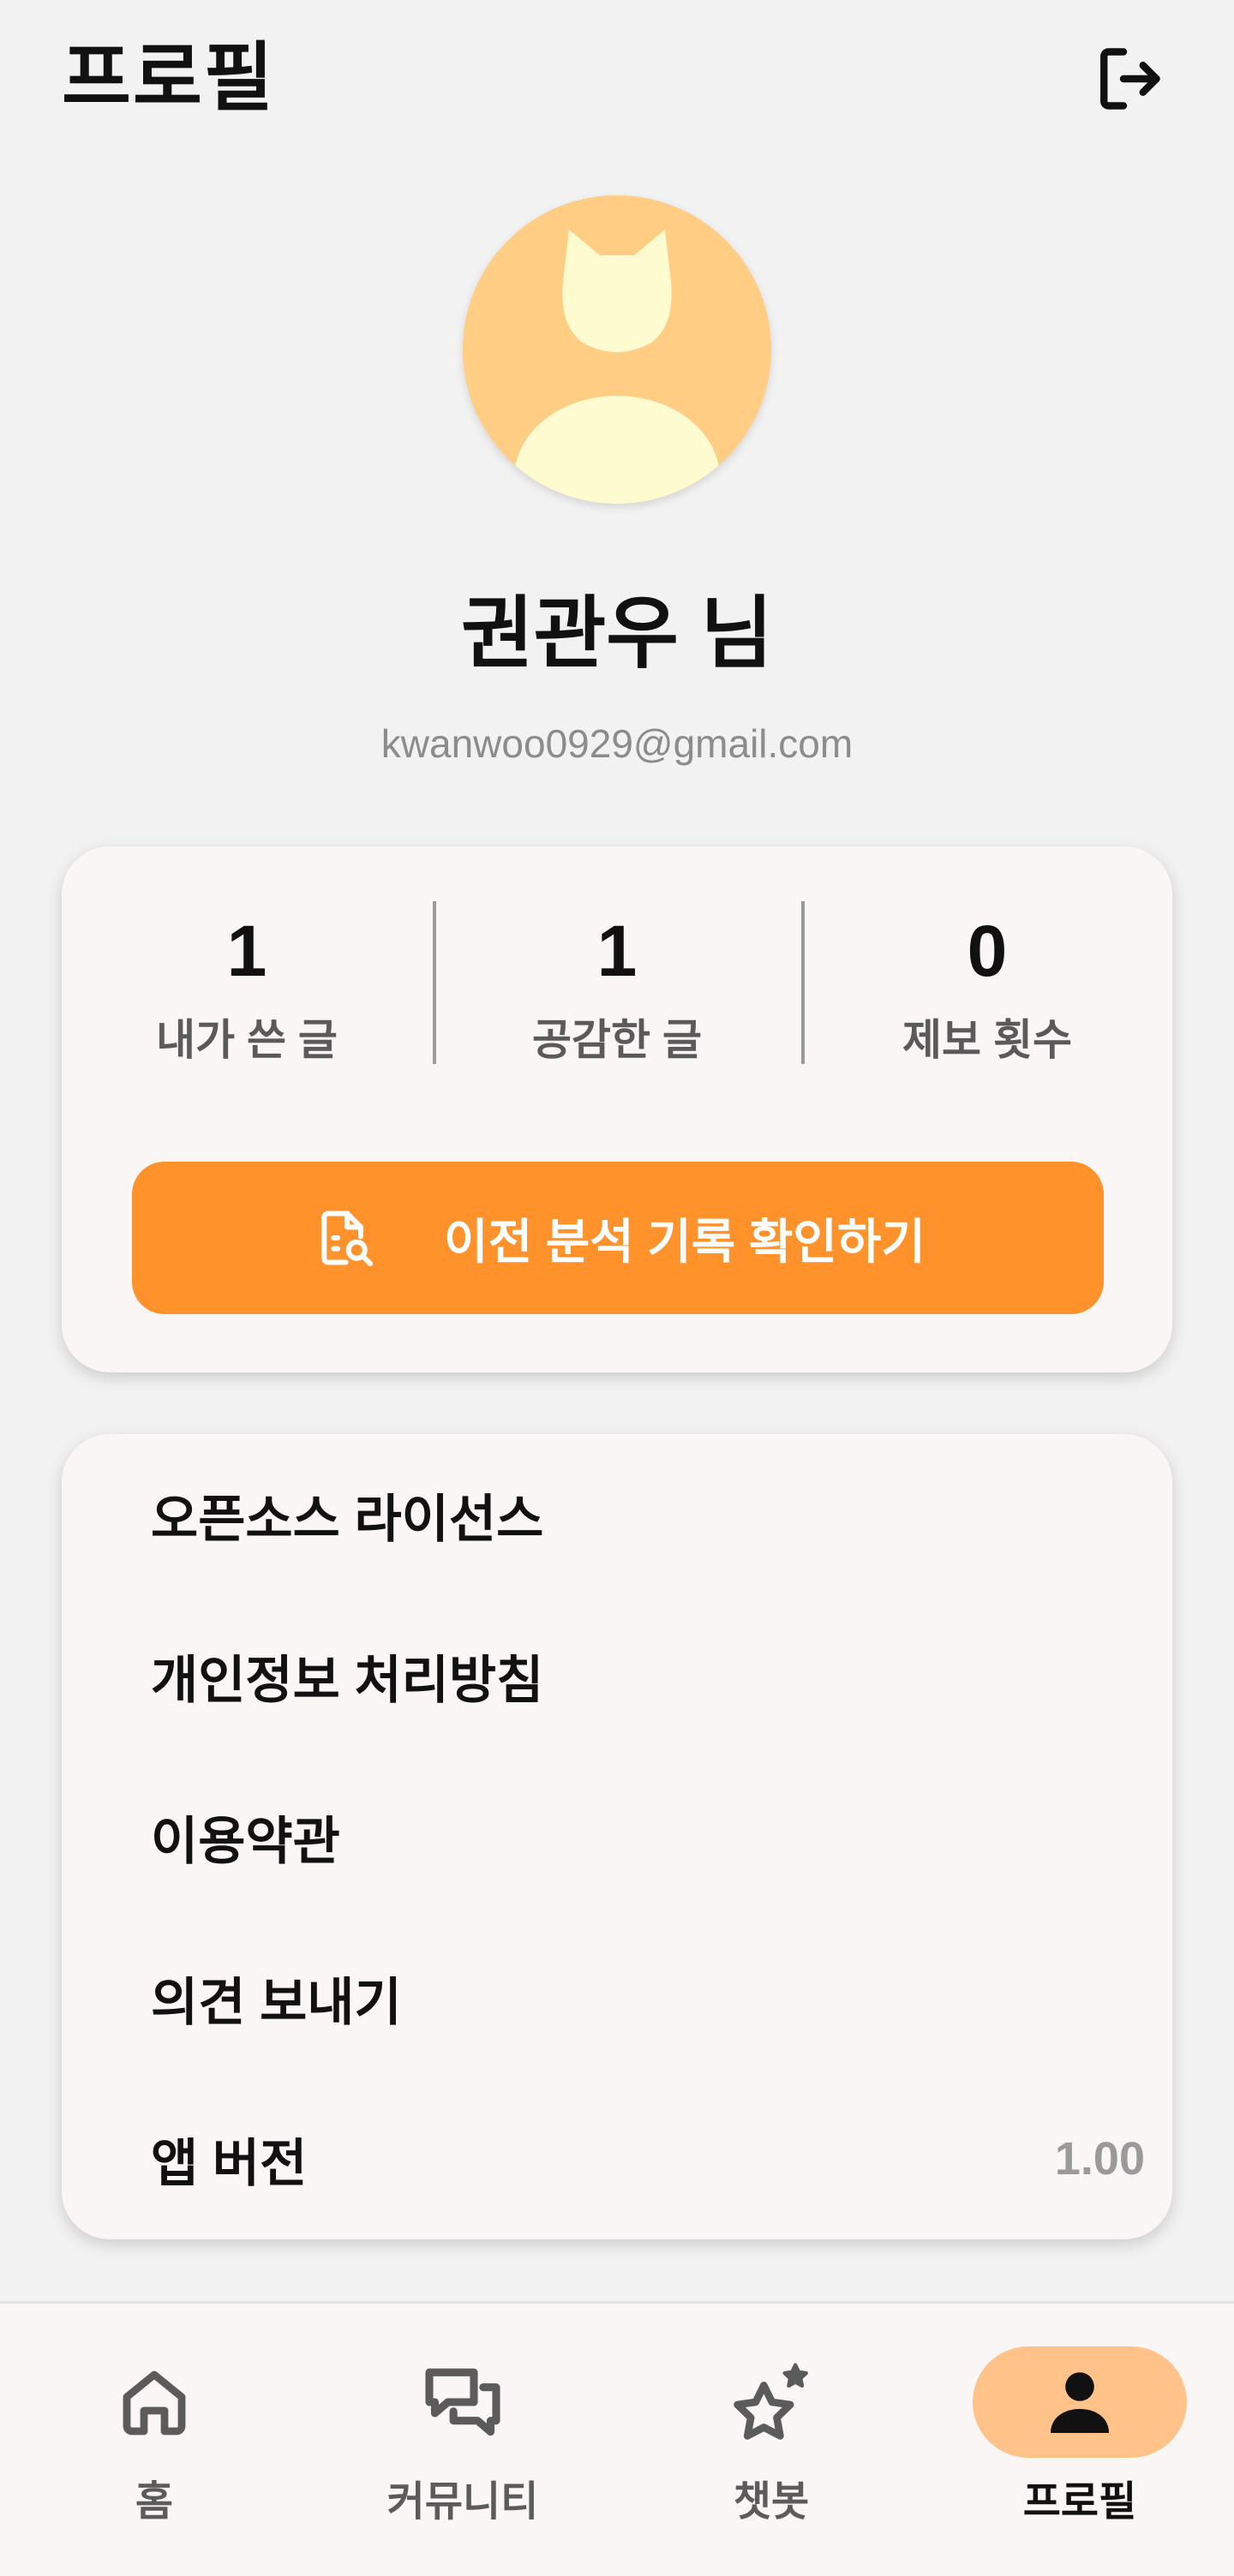 This screenshot has width=1234, height=2576. I want to click on menu-item-send-feedback: 의견 보내기, so click(648, 1998).